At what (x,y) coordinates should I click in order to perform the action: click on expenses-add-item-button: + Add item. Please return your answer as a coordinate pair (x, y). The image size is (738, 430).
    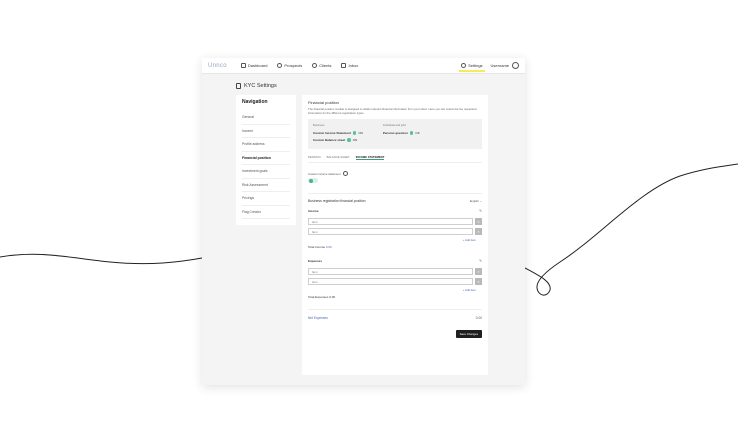
    Looking at the image, I should click on (392, 290).